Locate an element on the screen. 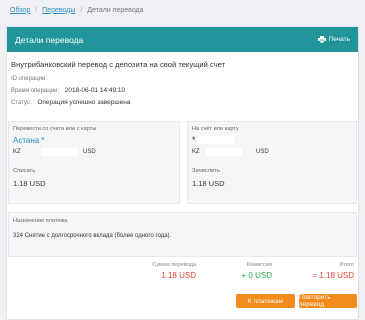 Image resolution: width=365 pixels, height=320 pixels. from-bank-marker: * is located at coordinates (43, 140).